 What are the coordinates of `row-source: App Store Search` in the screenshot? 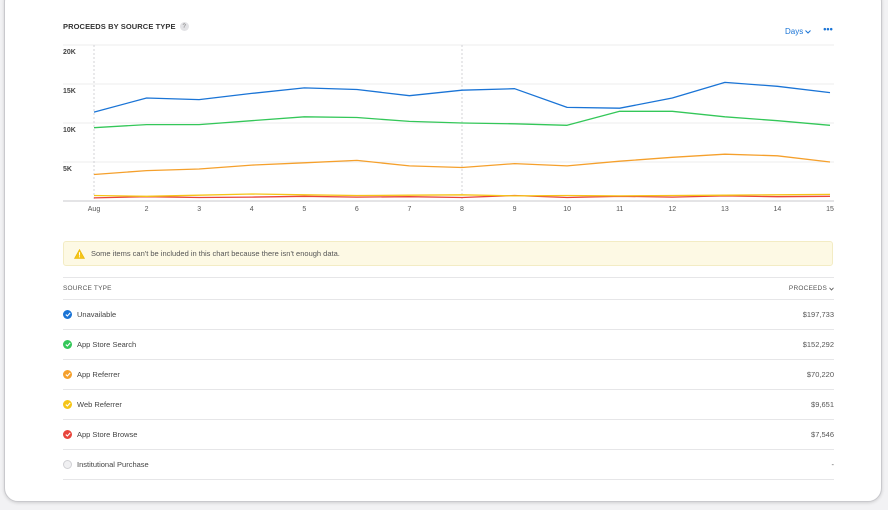 It's located at (99, 344).